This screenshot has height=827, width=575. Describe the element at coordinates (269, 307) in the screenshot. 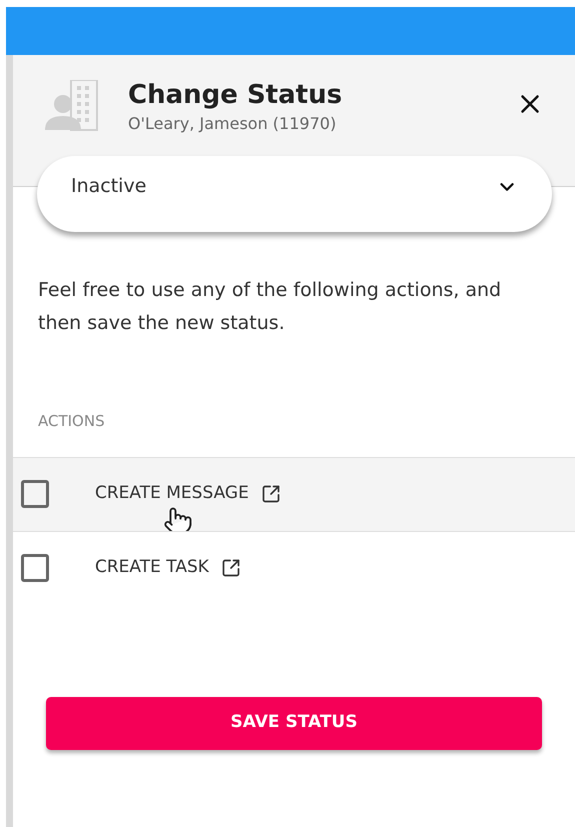

I see `intro-text: Feel free to use any of the following actions, and then save the new status.` at that location.